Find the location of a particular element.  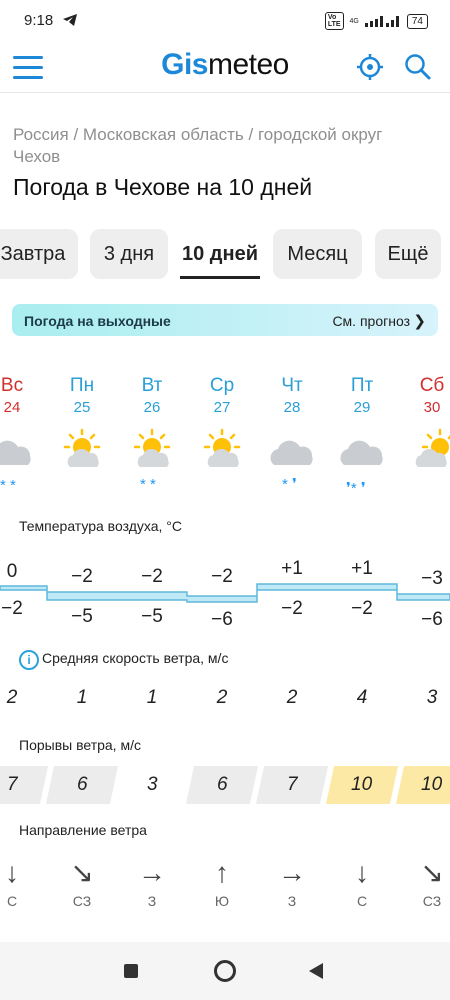

tab-tomorrow: Завтра is located at coordinates (39, 254).